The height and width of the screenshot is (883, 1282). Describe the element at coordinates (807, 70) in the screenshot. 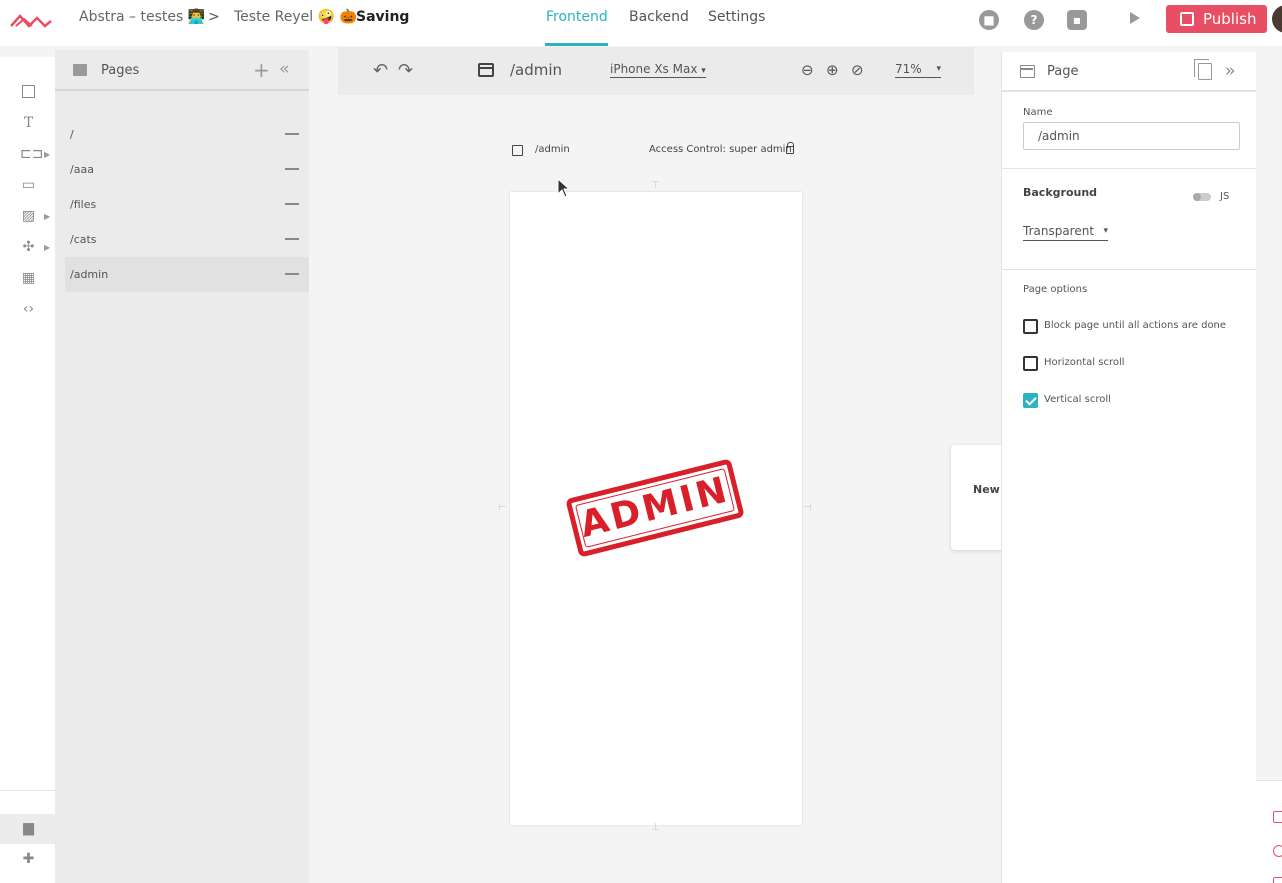

I see `zoom-out-icon: ⊖` at that location.